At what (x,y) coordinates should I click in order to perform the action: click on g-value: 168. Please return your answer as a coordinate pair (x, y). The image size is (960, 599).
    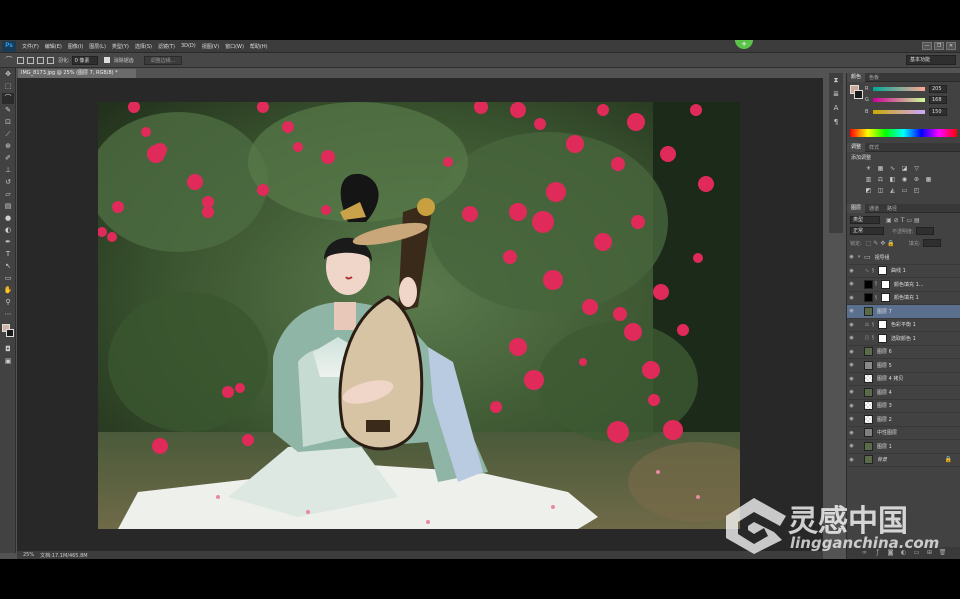
    Looking at the image, I should click on (938, 100).